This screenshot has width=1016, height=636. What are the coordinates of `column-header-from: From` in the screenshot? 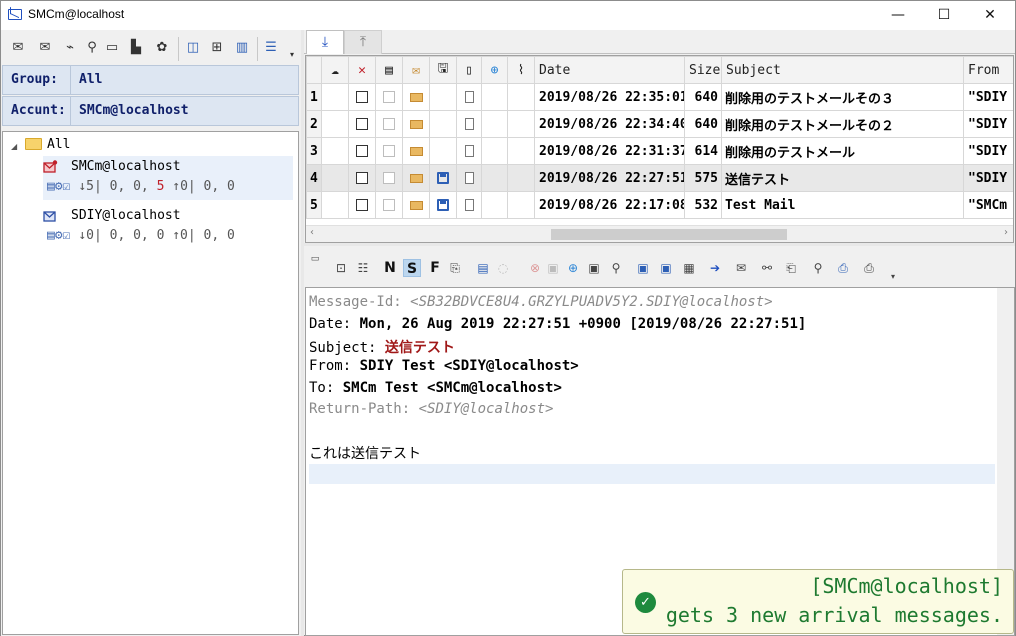 It's located at (988, 70).